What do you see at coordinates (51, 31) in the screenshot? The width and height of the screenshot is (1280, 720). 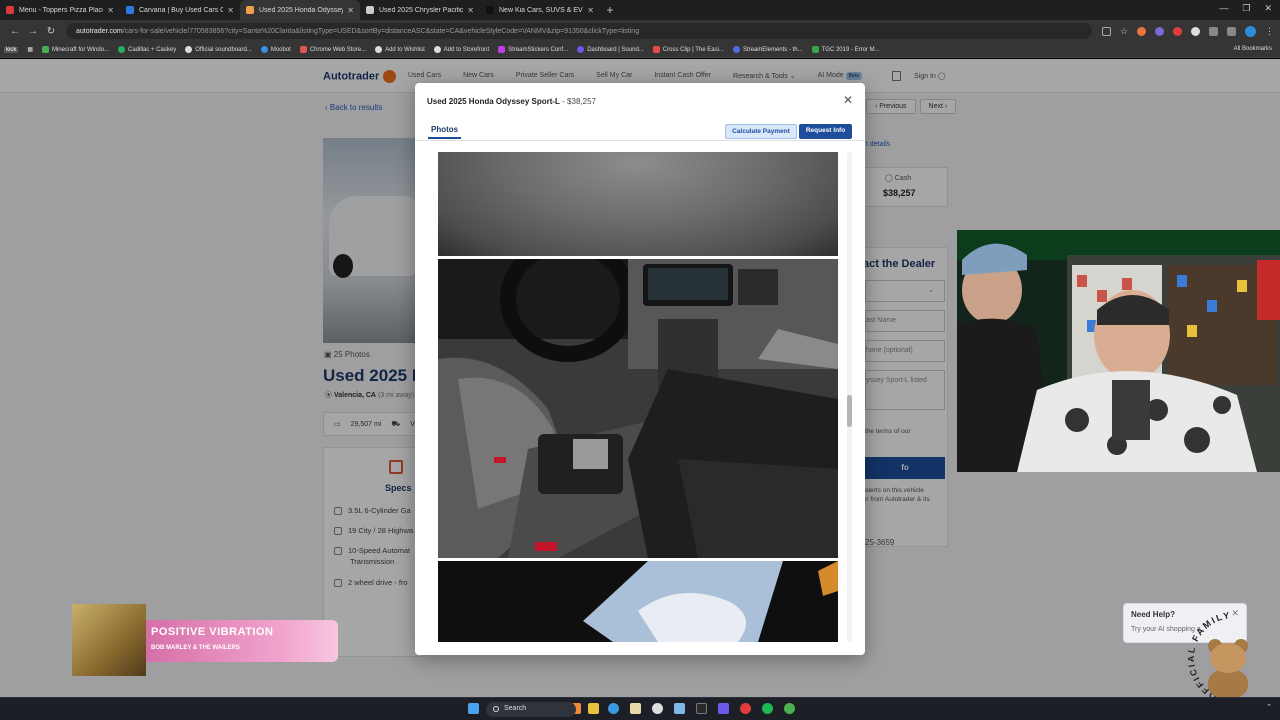 I see `reload-icon: ↻` at bounding box center [51, 31].